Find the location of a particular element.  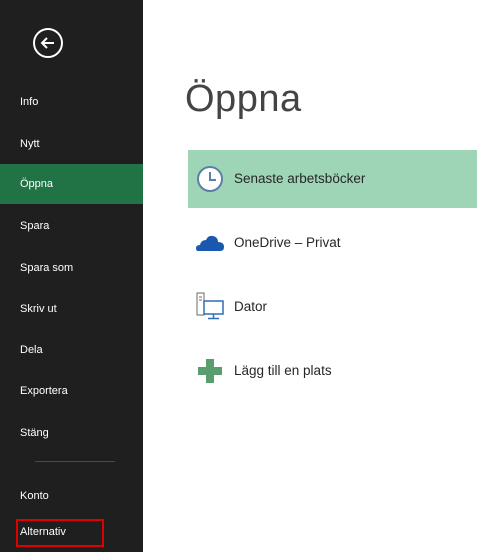

location-computer: Dator is located at coordinates (332, 307).